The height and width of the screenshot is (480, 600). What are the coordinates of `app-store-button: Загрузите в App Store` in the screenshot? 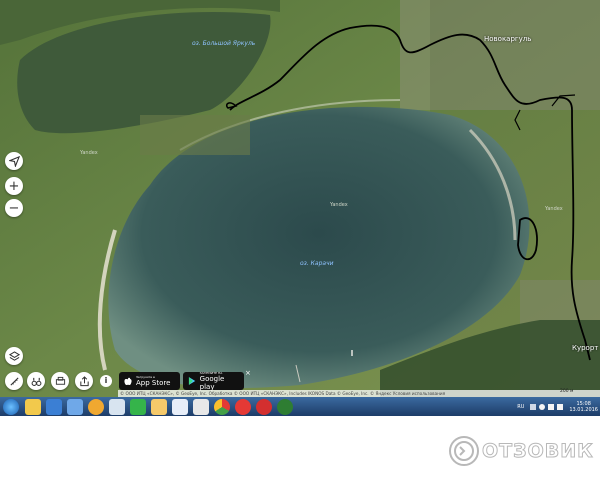 It's located at (149, 381).